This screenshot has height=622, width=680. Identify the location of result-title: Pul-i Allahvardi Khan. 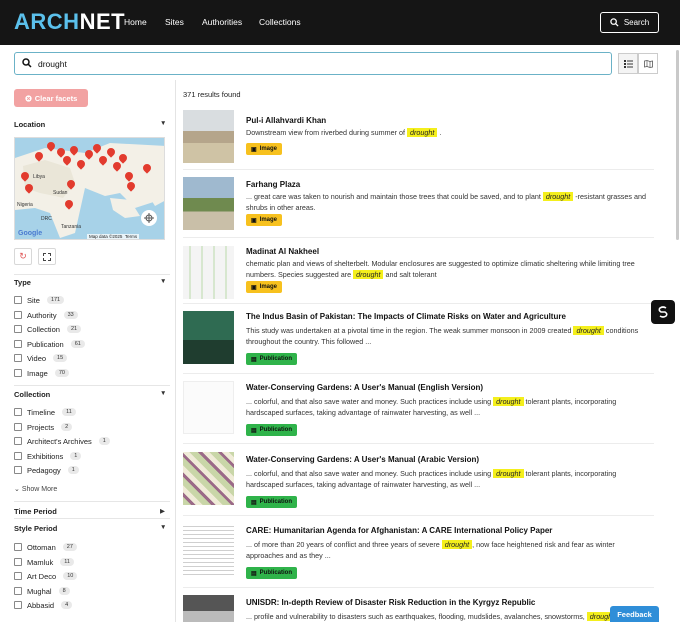
(286, 120).